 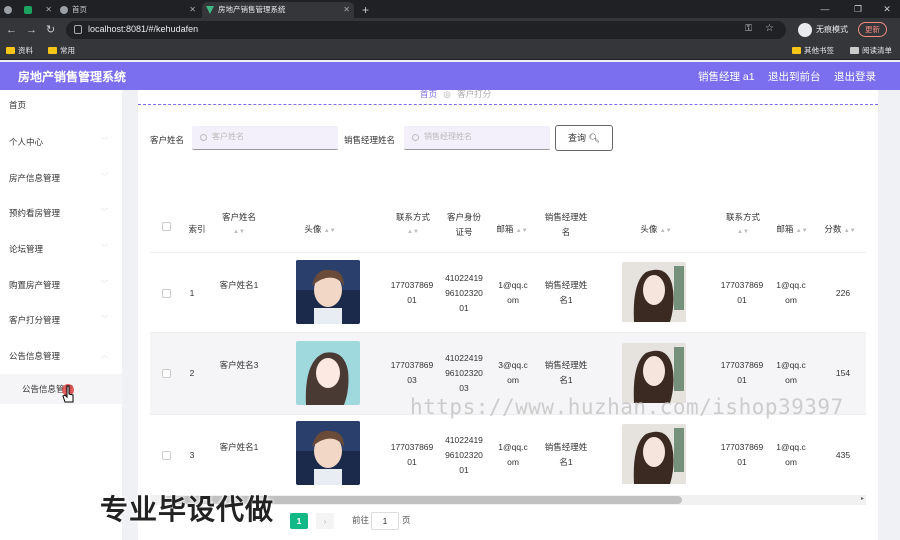 I want to click on select-all-checkbox, so click(x=166, y=226).